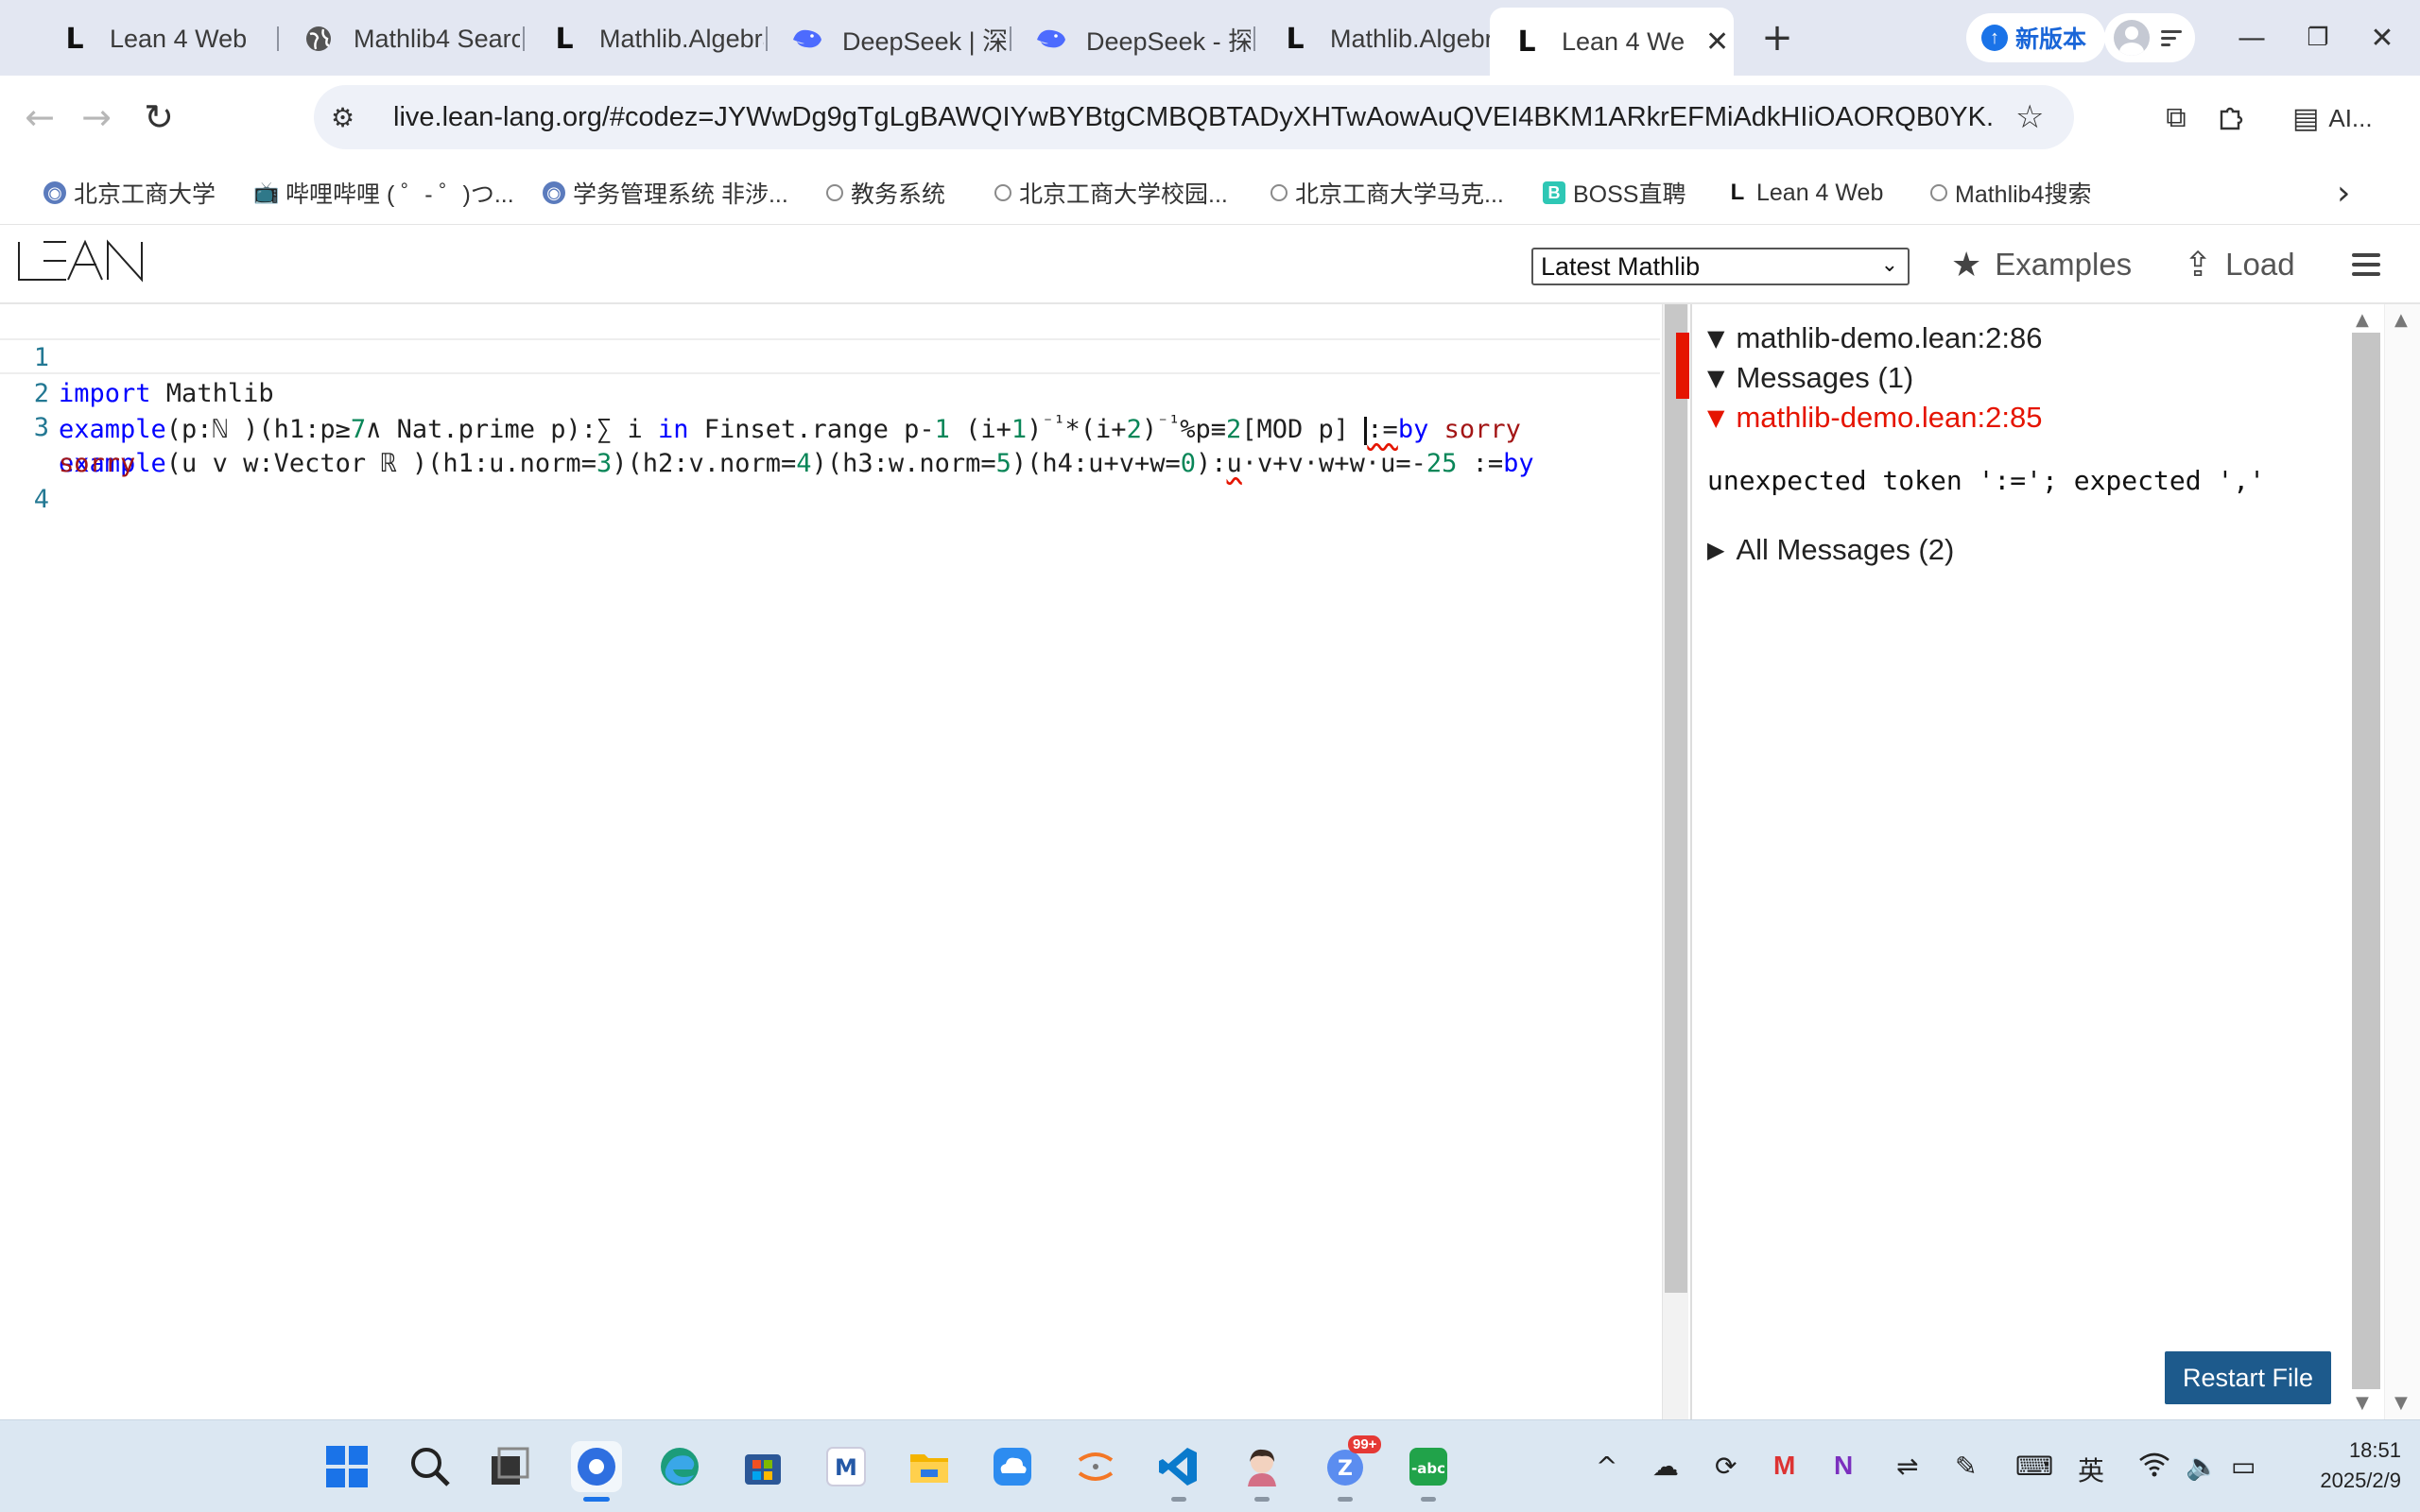 The image size is (2420, 1512). Describe the element at coordinates (1907, 1466) in the screenshot. I see `settings-sliders-icon: ⇌` at that location.